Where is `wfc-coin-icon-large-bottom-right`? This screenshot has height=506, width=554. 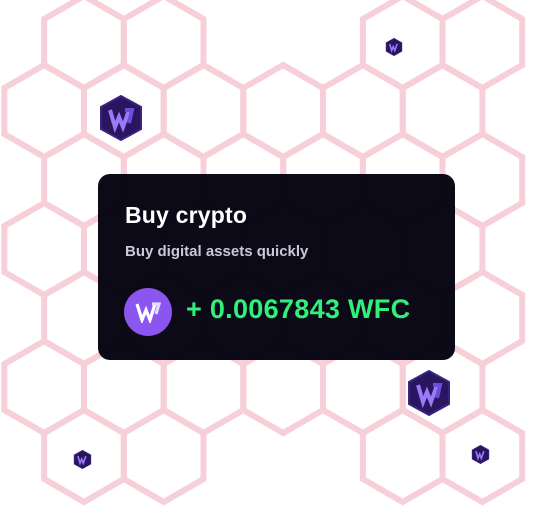
wfc-coin-icon-large-bottom-right is located at coordinates (429, 393).